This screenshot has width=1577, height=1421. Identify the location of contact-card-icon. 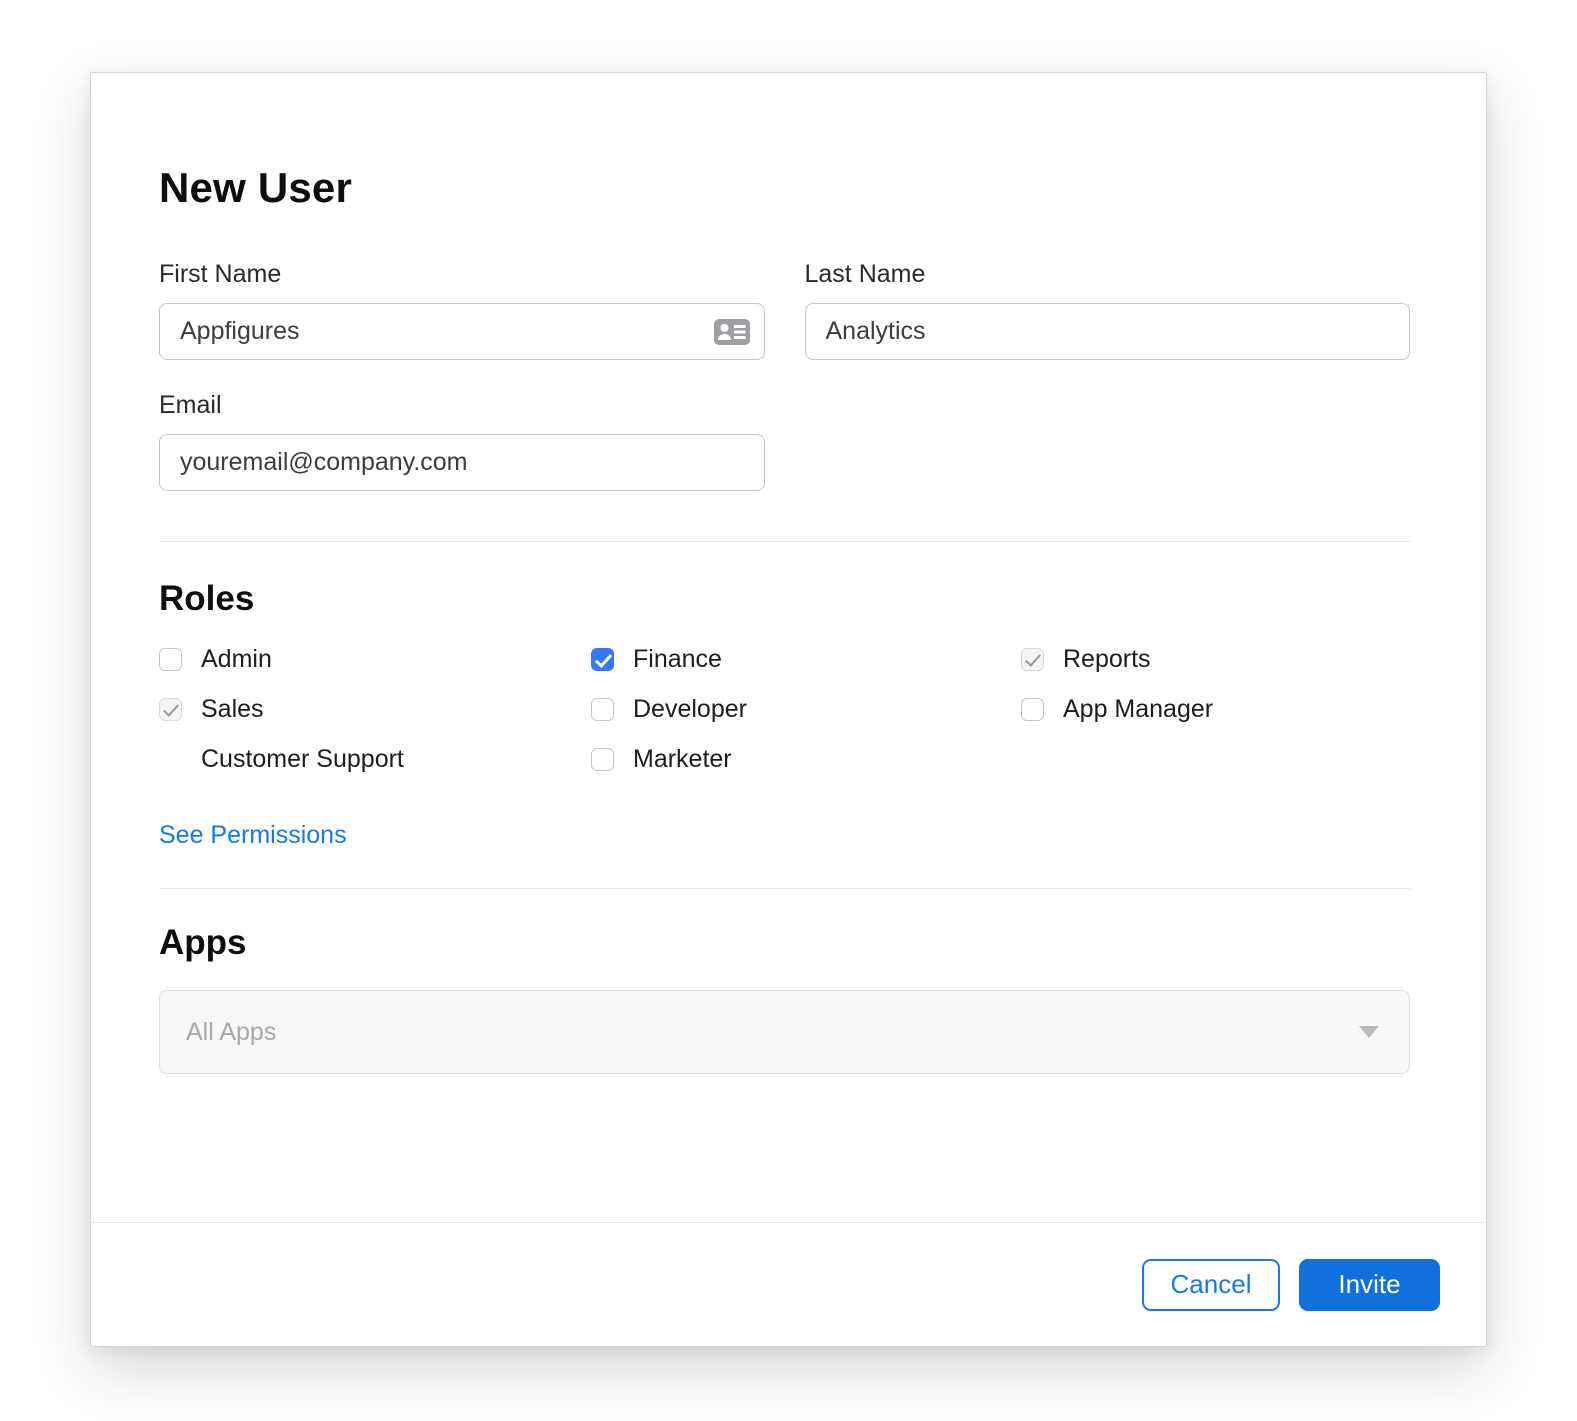
(731, 331).